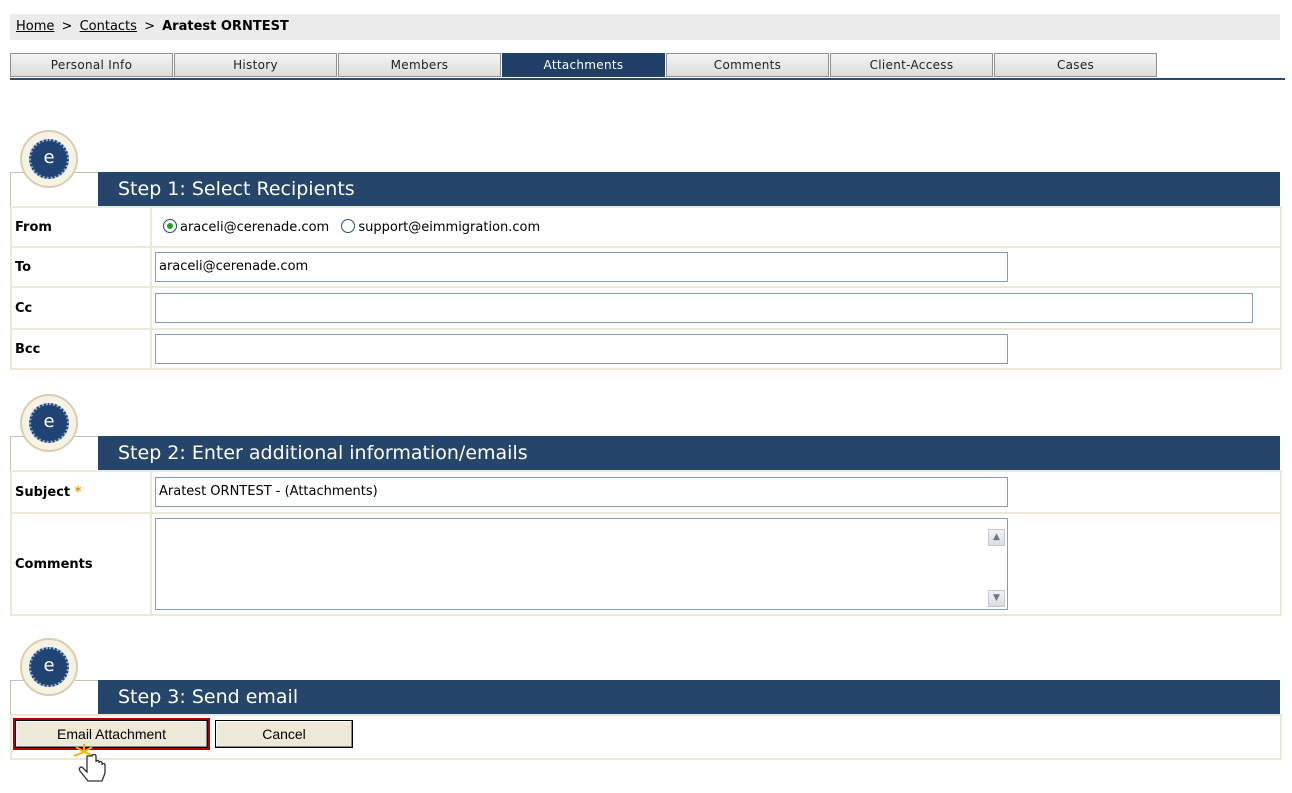  Describe the element at coordinates (1075, 65) in the screenshot. I see `tab-cases: Cases` at that location.